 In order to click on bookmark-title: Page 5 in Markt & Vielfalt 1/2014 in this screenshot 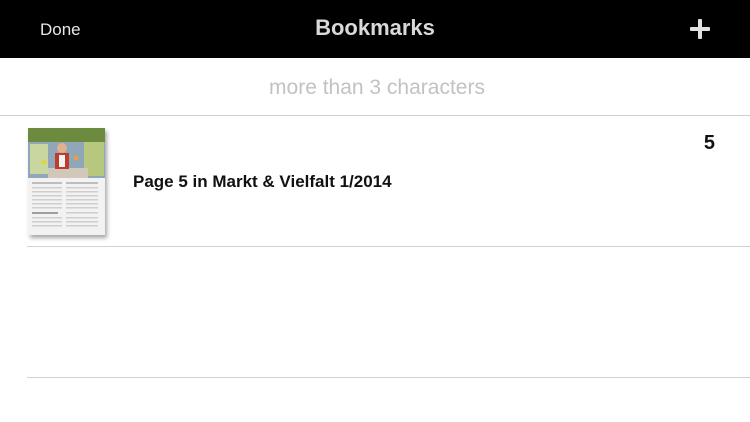, I will do `click(262, 181)`.